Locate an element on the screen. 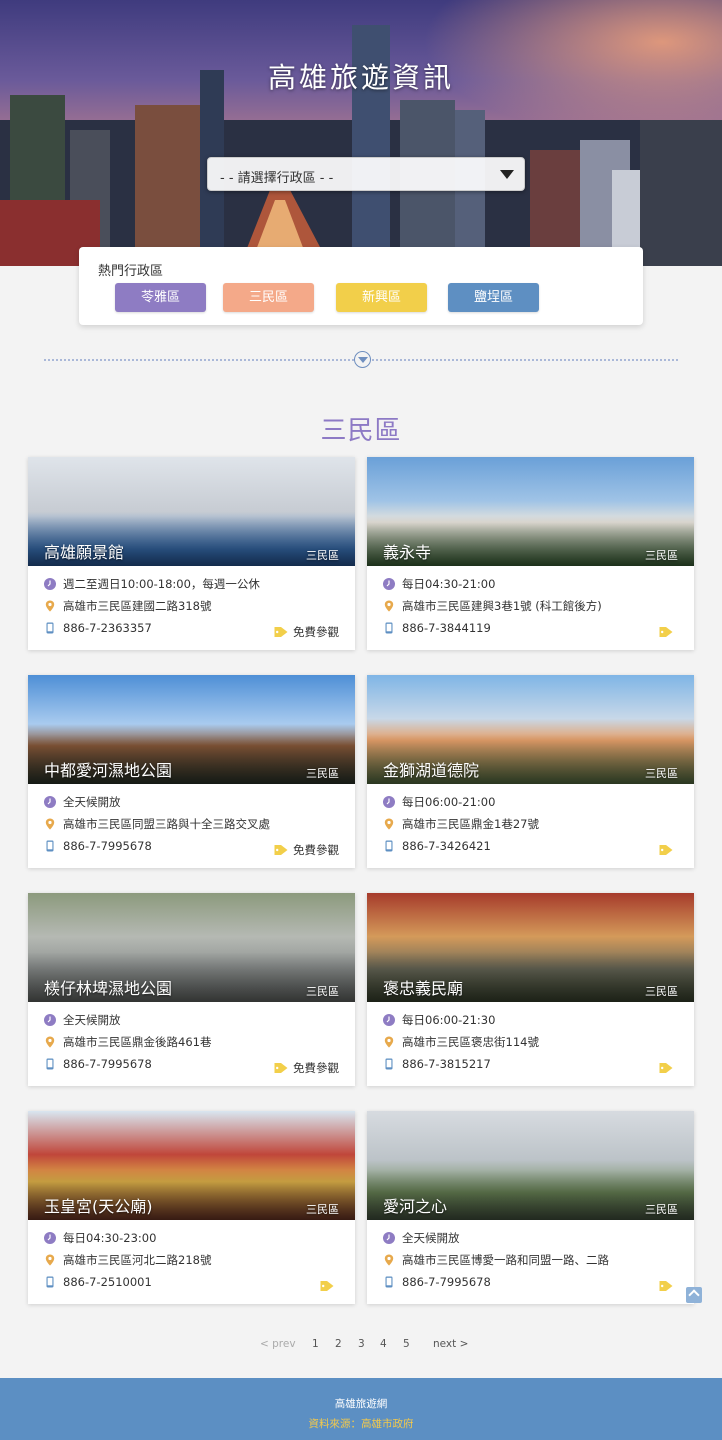 This screenshot has width=722, height=1440. opening-hours: 全天候開放 is located at coordinates (92, 1020).